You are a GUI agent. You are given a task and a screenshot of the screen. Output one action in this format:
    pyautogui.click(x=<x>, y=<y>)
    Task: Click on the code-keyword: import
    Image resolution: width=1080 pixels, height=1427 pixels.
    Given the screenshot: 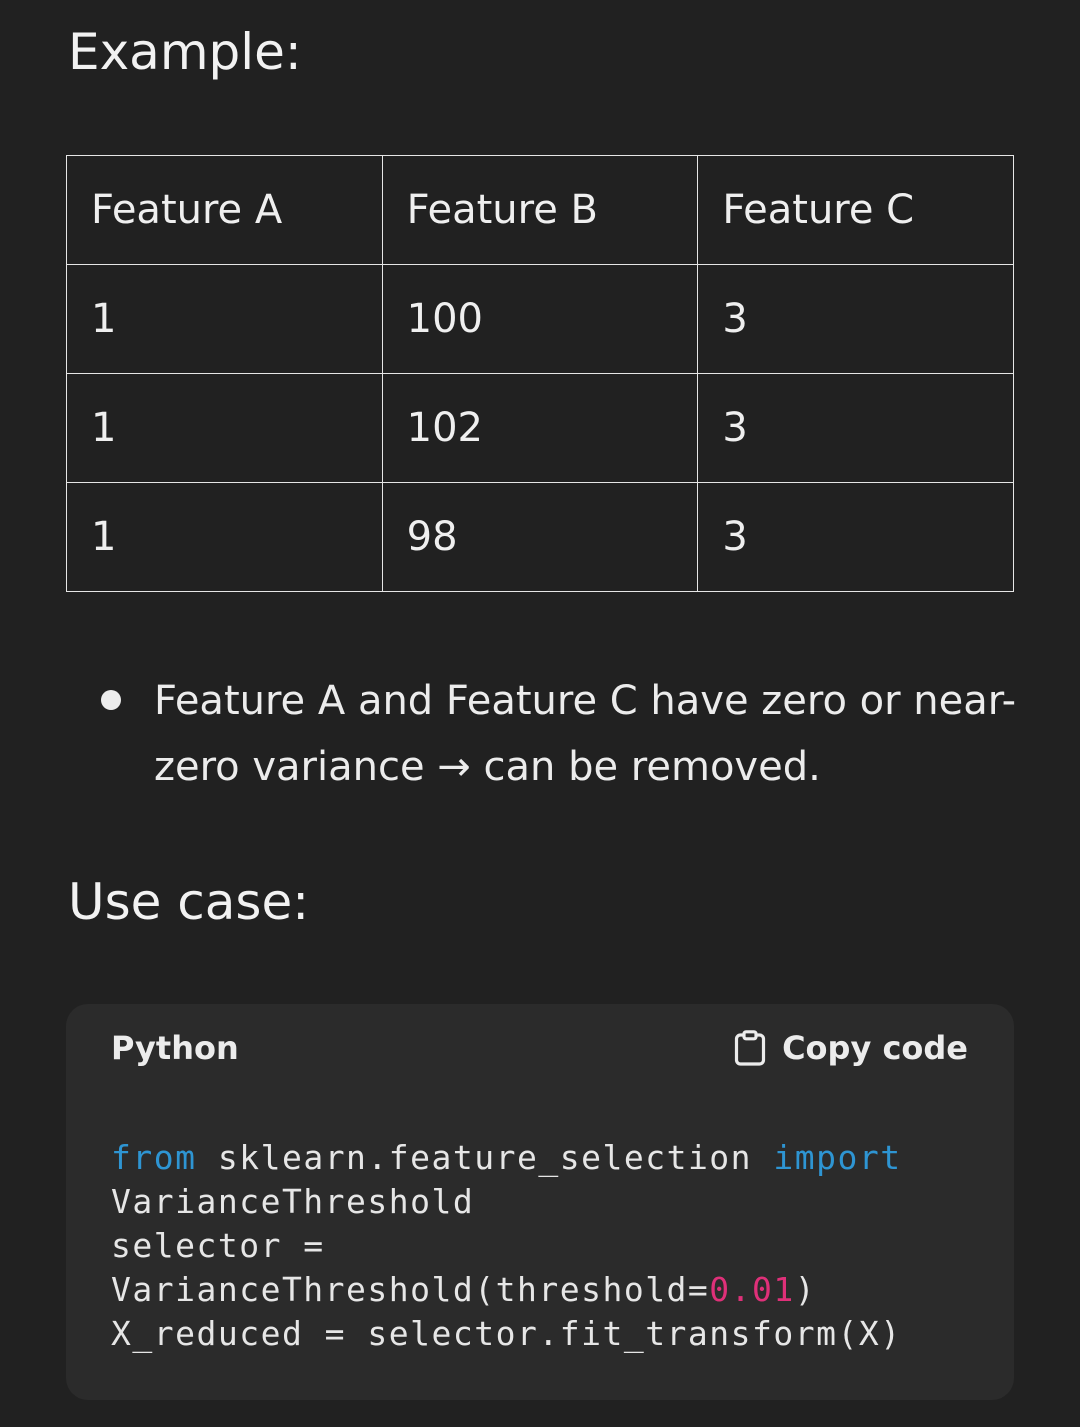 What is the action you would take?
    pyautogui.click(x=837, y=1157)
    